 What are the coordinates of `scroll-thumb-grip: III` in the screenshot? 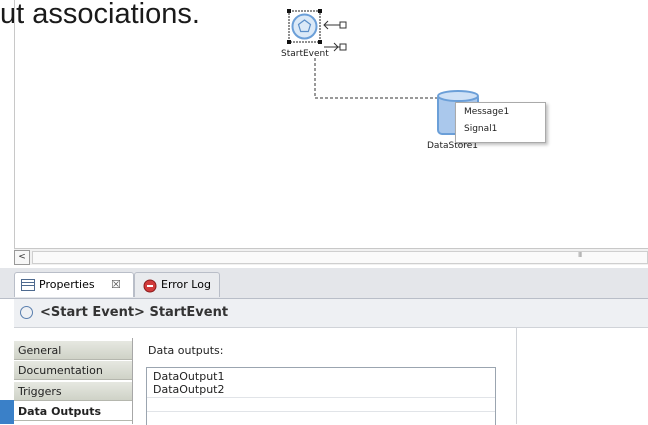 It's located at (580, 255).